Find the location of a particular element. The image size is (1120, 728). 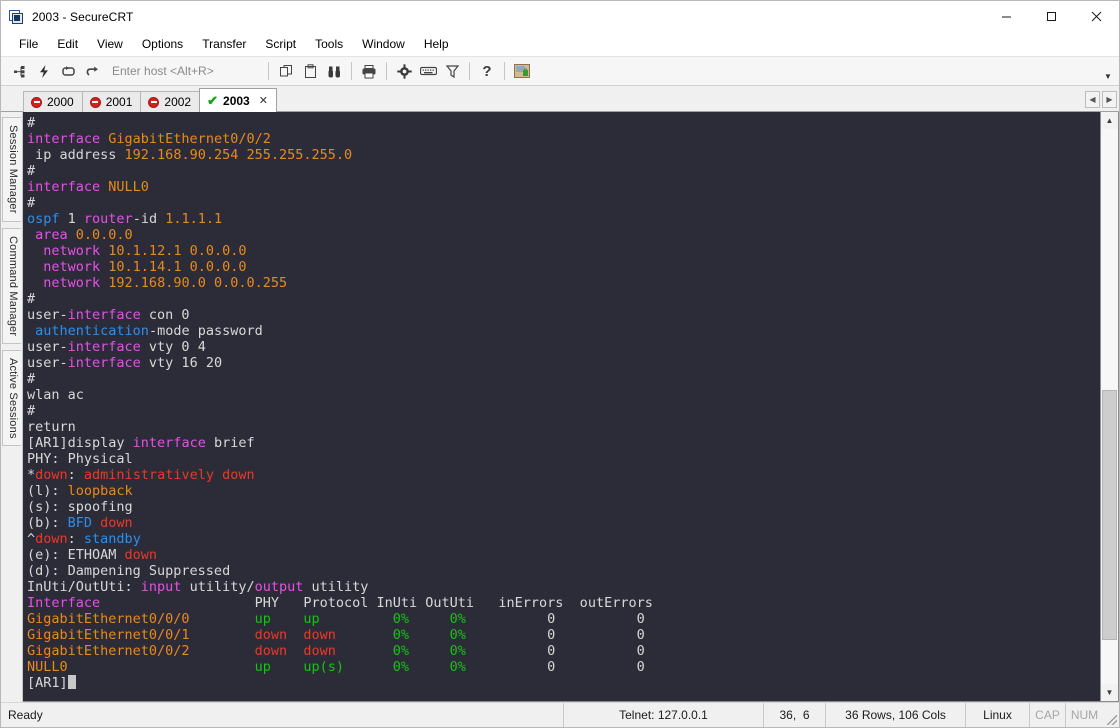

menu-view: View is located at coordinates (110, 44).